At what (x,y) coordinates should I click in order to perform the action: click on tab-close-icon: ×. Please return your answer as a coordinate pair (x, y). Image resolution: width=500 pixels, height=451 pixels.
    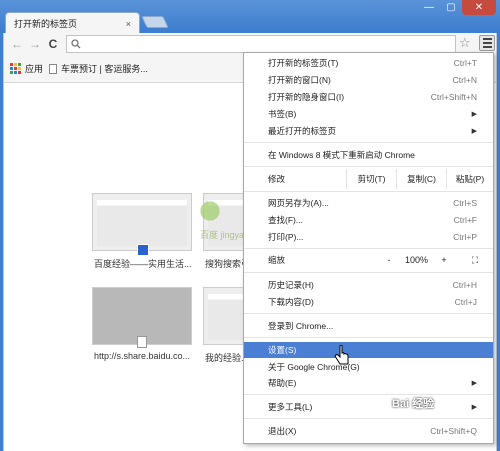
    Looking at the image, I should click on (128, 24).